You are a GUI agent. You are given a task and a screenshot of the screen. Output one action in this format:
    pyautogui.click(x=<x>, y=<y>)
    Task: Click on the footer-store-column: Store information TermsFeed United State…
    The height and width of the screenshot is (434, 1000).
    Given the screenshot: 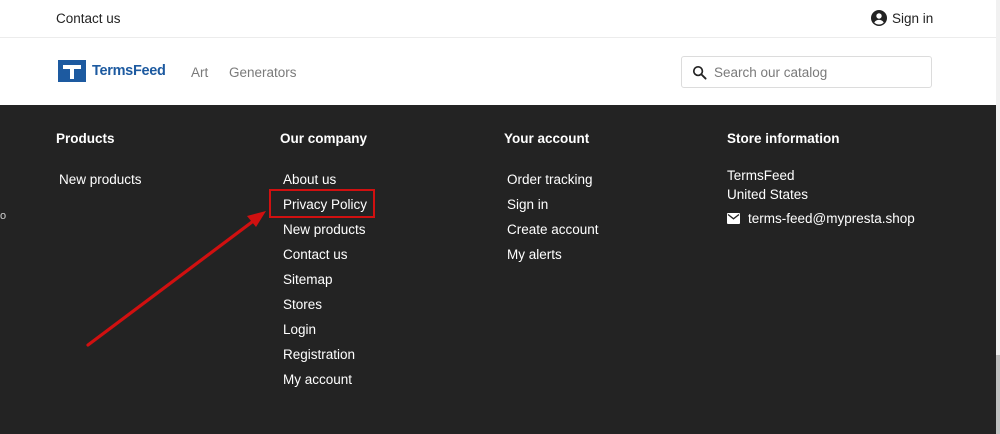 What is the action you would take?
    pyautogui.click(x=821, y=178)
    